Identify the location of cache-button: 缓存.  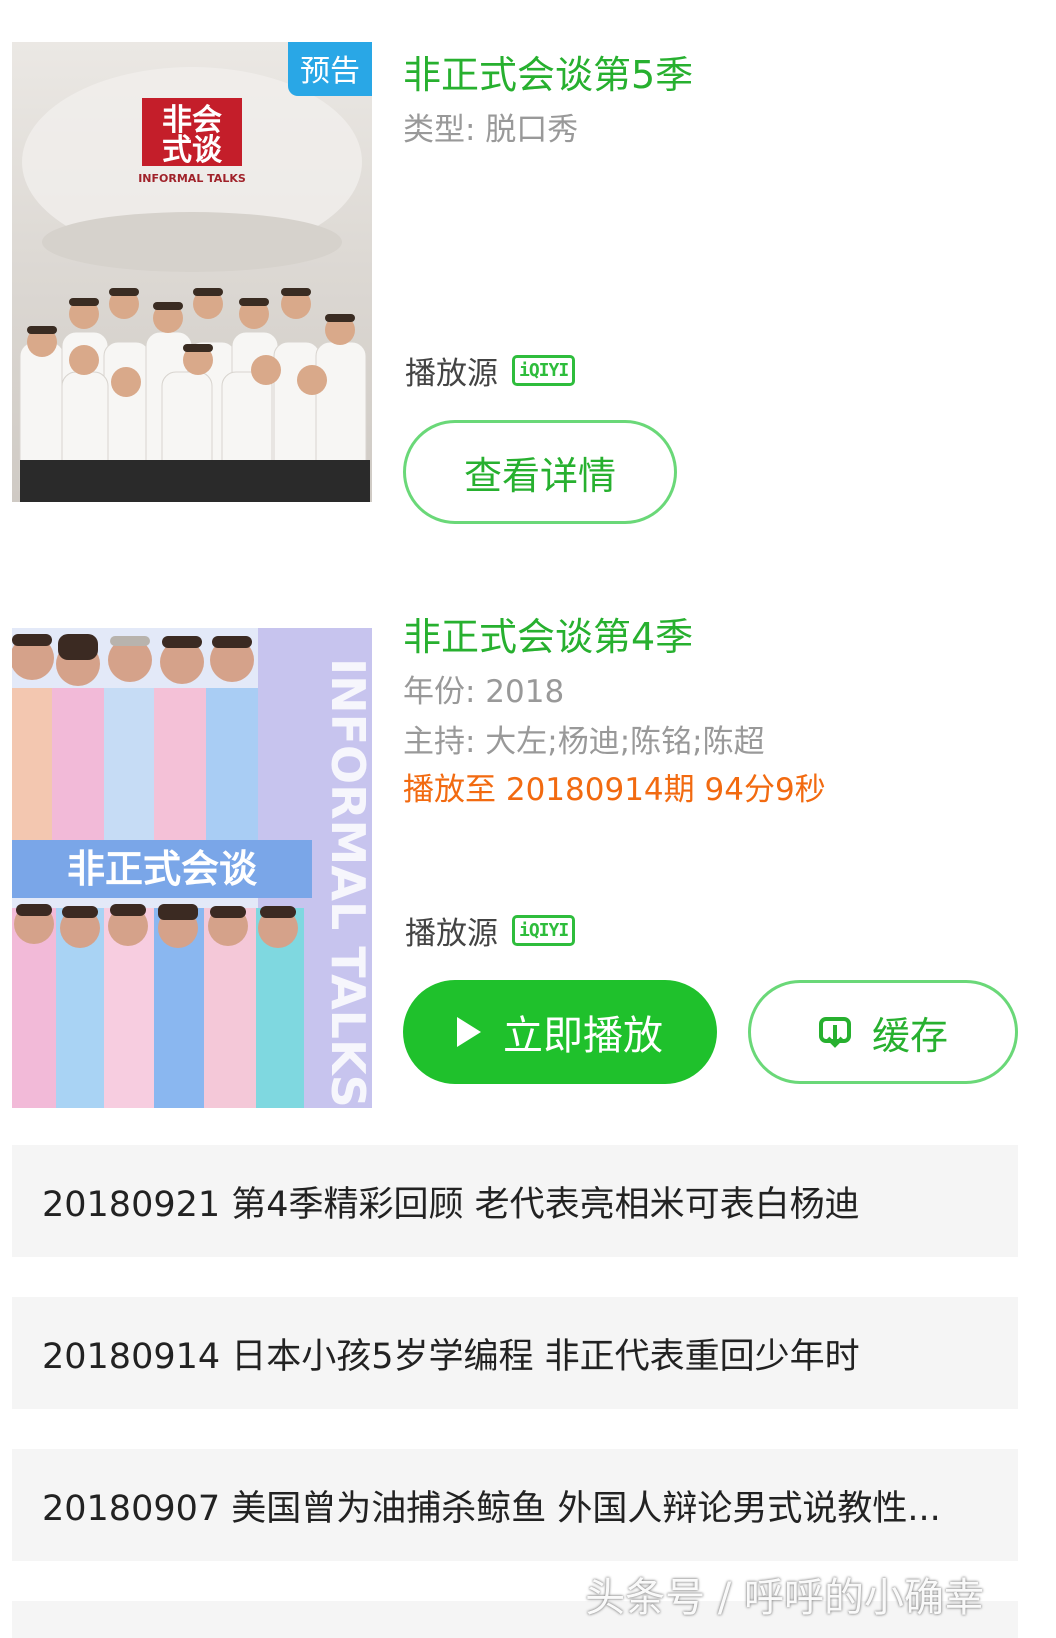
(883, 1032).